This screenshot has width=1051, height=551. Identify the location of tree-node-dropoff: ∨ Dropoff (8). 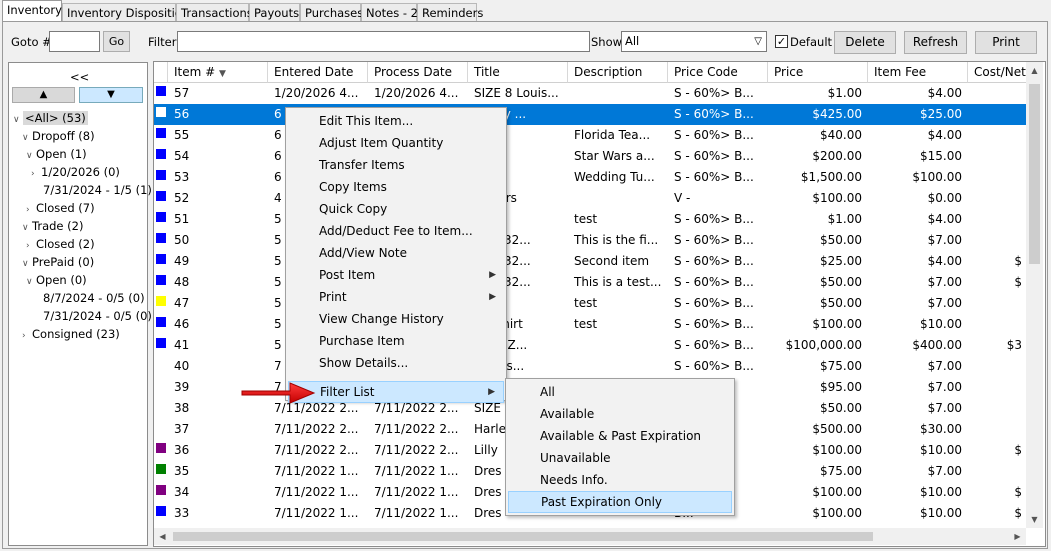
(58, 136).